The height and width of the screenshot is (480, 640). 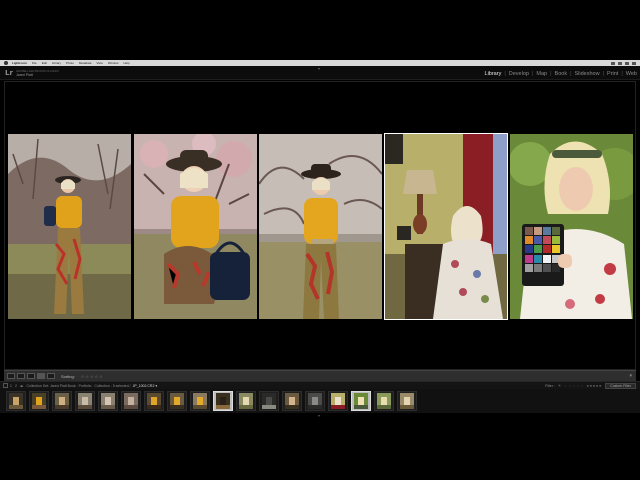 What do you see at coordinates (320, 375) in the screenshot?
I see `library-toolbar: Sorting: ☆☆☆☆☆ ▾` at bounding box center [320, 375].